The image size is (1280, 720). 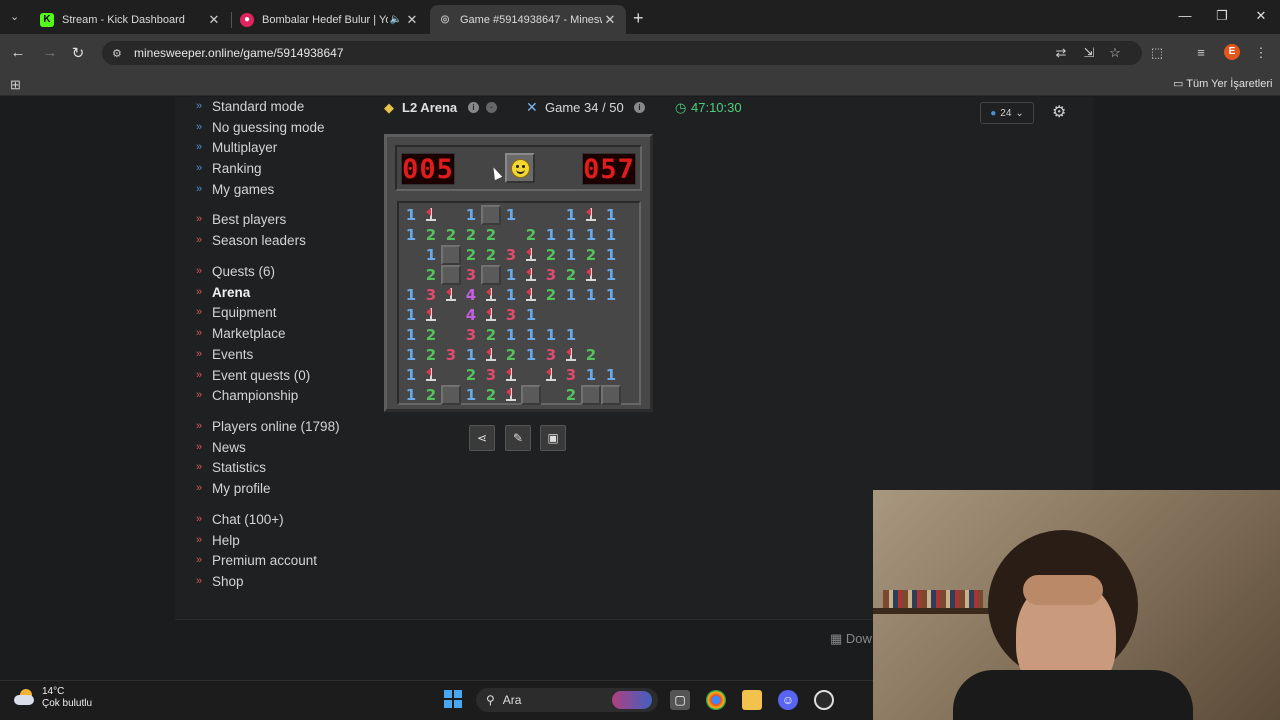 I want to click on url-text: minesweeper.online/game/5914938647, so click(x=239, y=53).